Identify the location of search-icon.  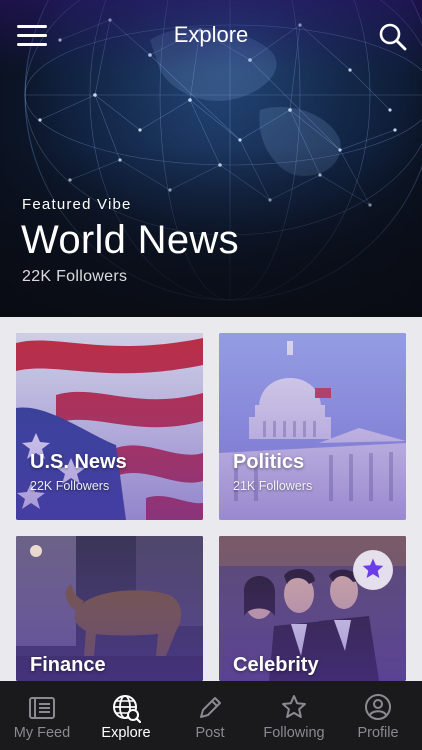
(393, 37).